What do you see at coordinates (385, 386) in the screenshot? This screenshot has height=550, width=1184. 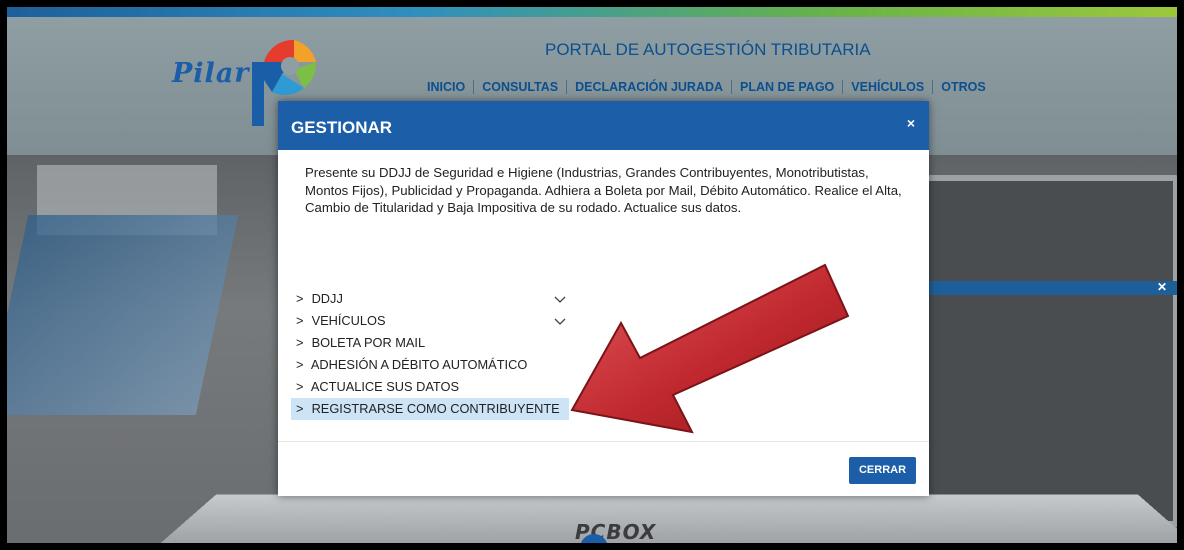 I see `menu-item-label: ACTUALICE SUS DATOS` at bounding box center [385, 386].